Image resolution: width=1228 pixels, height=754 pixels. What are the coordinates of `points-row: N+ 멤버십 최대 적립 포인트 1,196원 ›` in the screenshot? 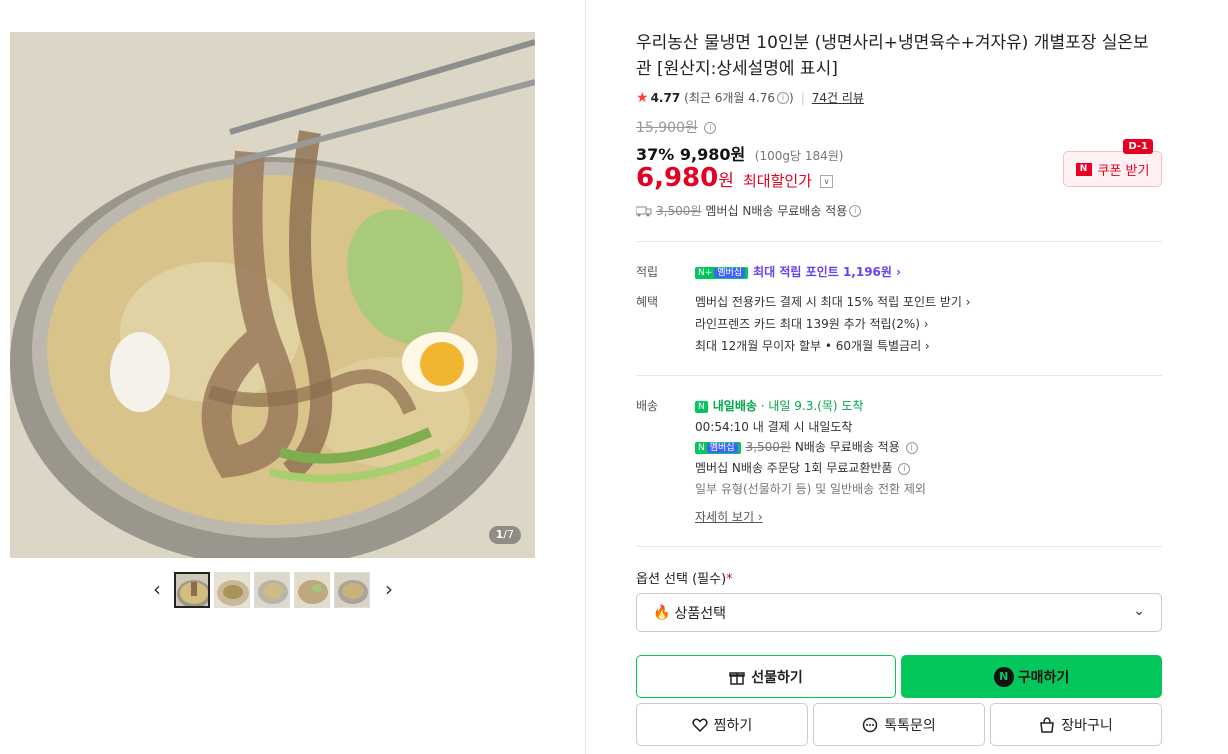 It's located at (798, 271).